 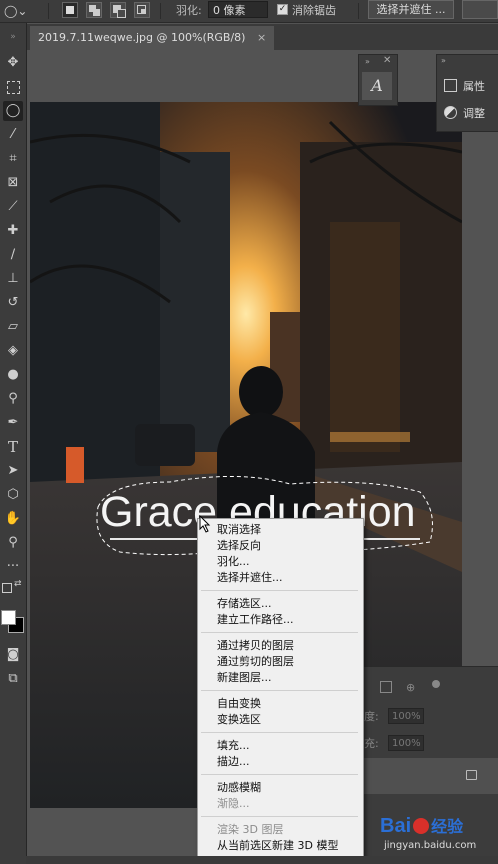 What do you see at coordinates (13, 183) in the screenshot?
I see `frame-tool-icon: ⊠` at bounding box center [13, 183].